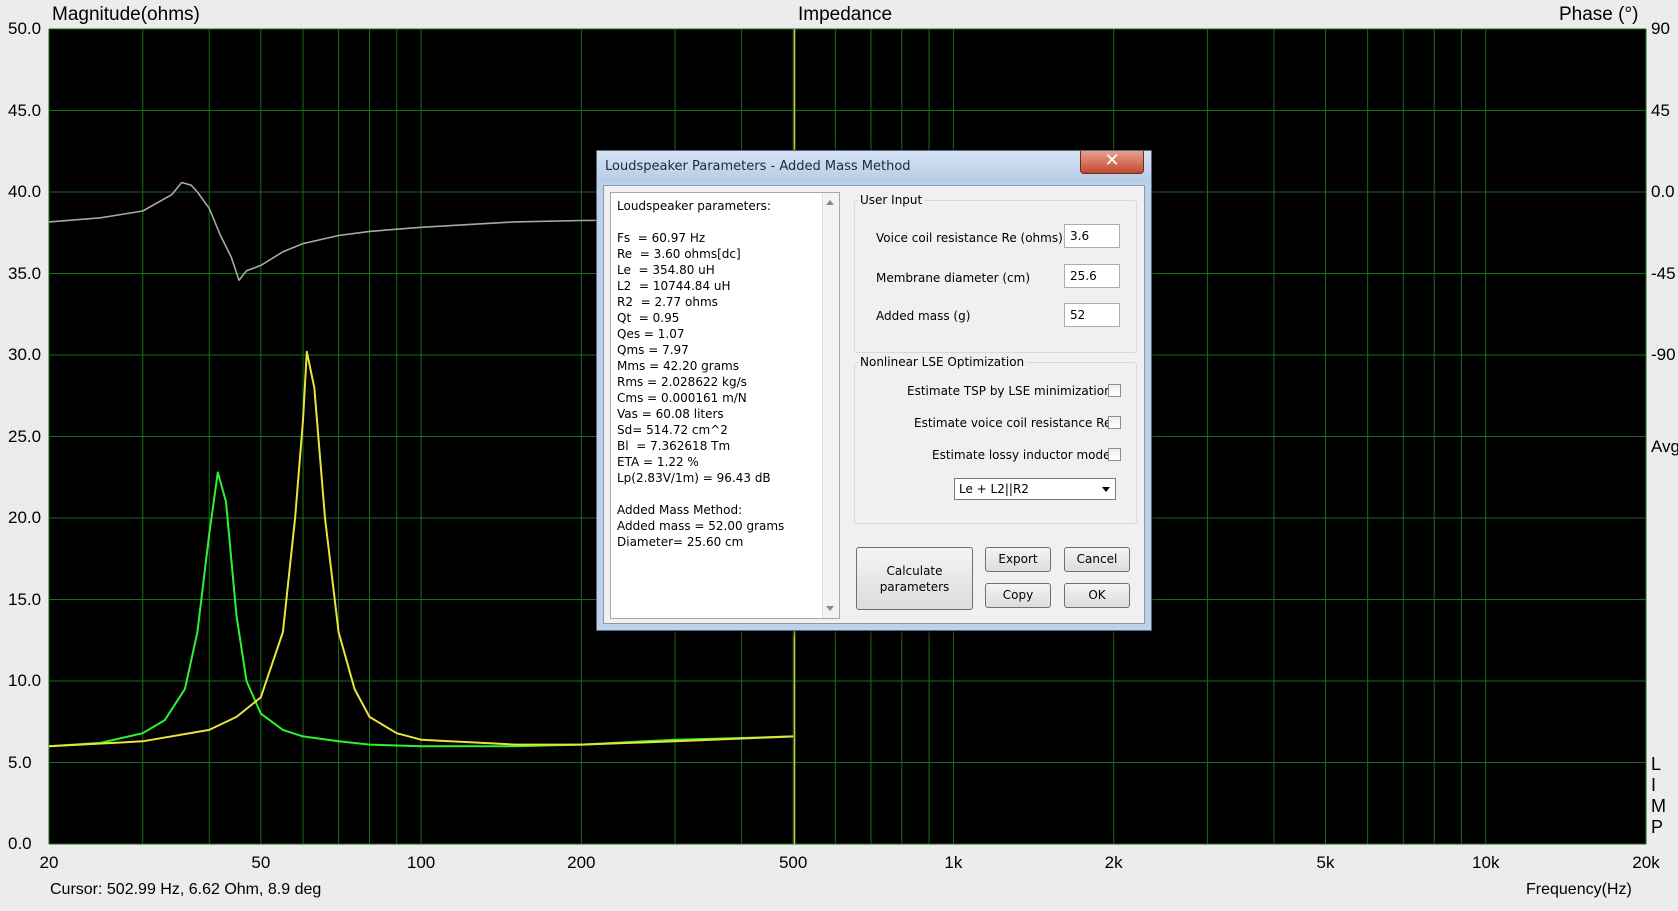  I want to click on y-tick-label: 10.0, so click(25, 680).